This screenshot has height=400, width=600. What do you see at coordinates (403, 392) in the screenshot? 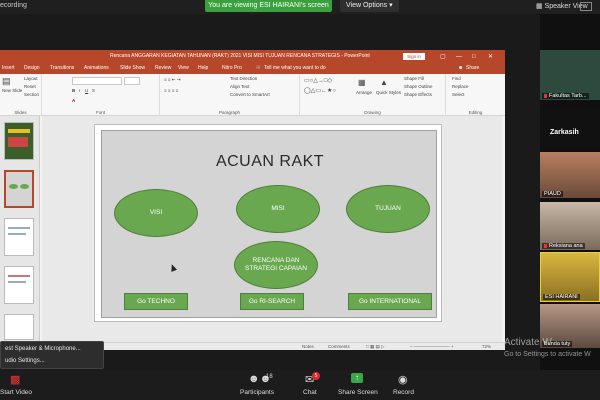
I see `record-button: Record` at bounding box center [403, 392].